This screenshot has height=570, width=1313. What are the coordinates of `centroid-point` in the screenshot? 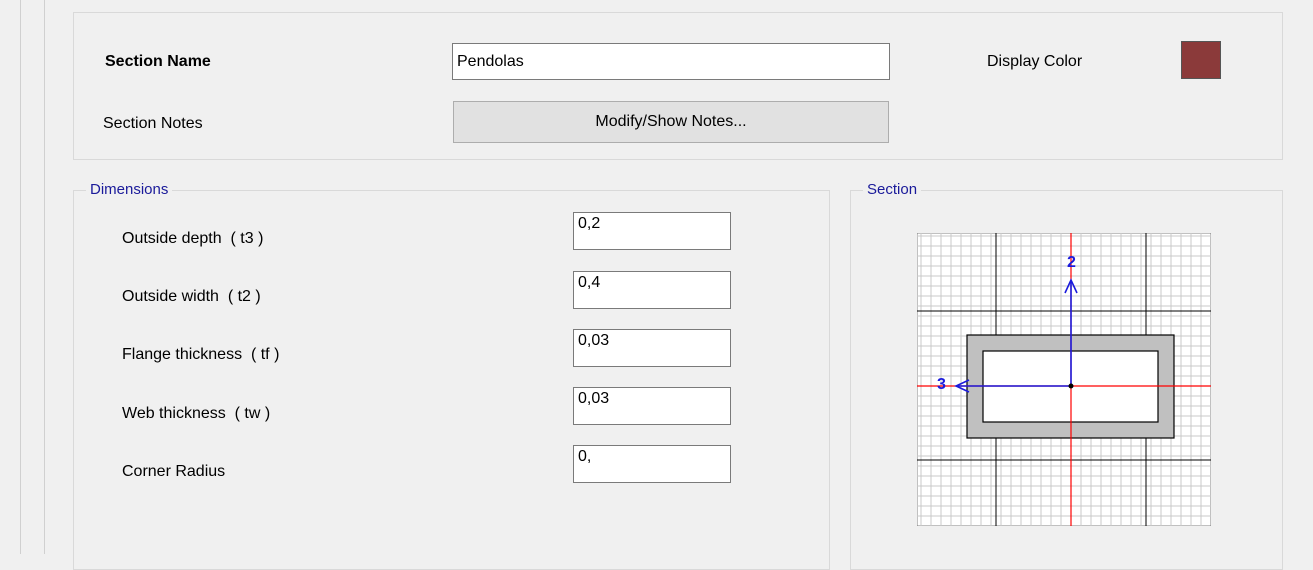 It's located at (1071, 386).